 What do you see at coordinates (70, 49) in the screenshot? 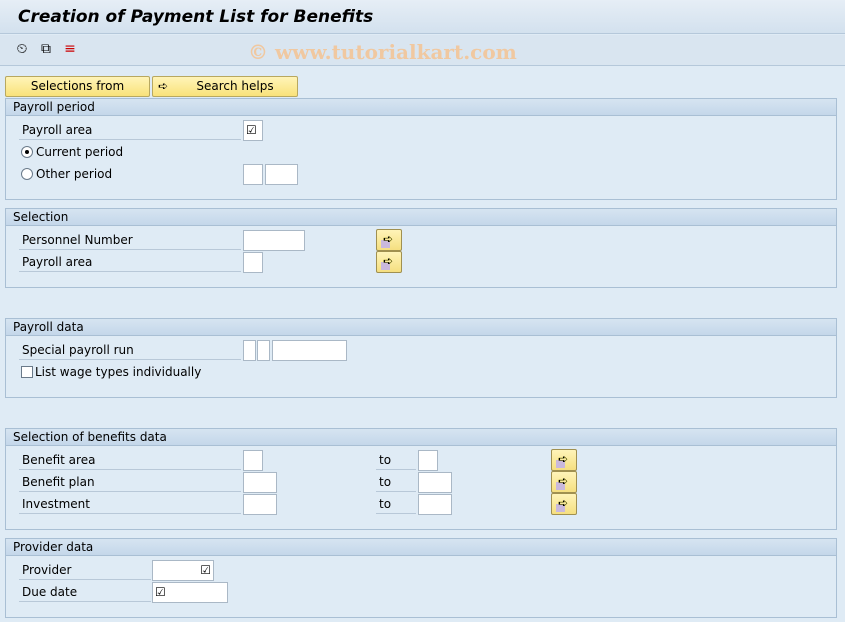
I see `selection-options-icon: ≡` at bounding box center [70, 49].